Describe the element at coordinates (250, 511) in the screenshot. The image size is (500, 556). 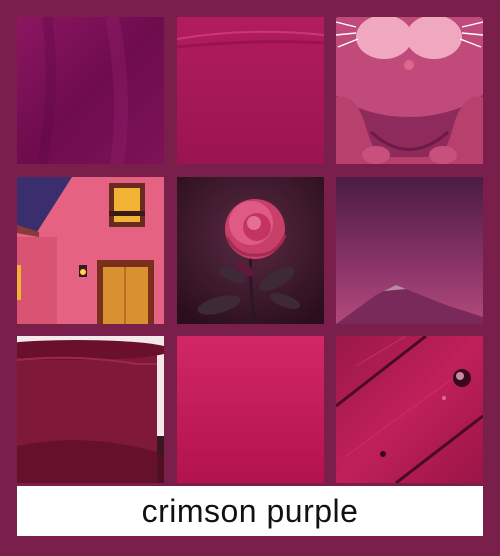
I see `color-name-caption: crimson purple` at that location.